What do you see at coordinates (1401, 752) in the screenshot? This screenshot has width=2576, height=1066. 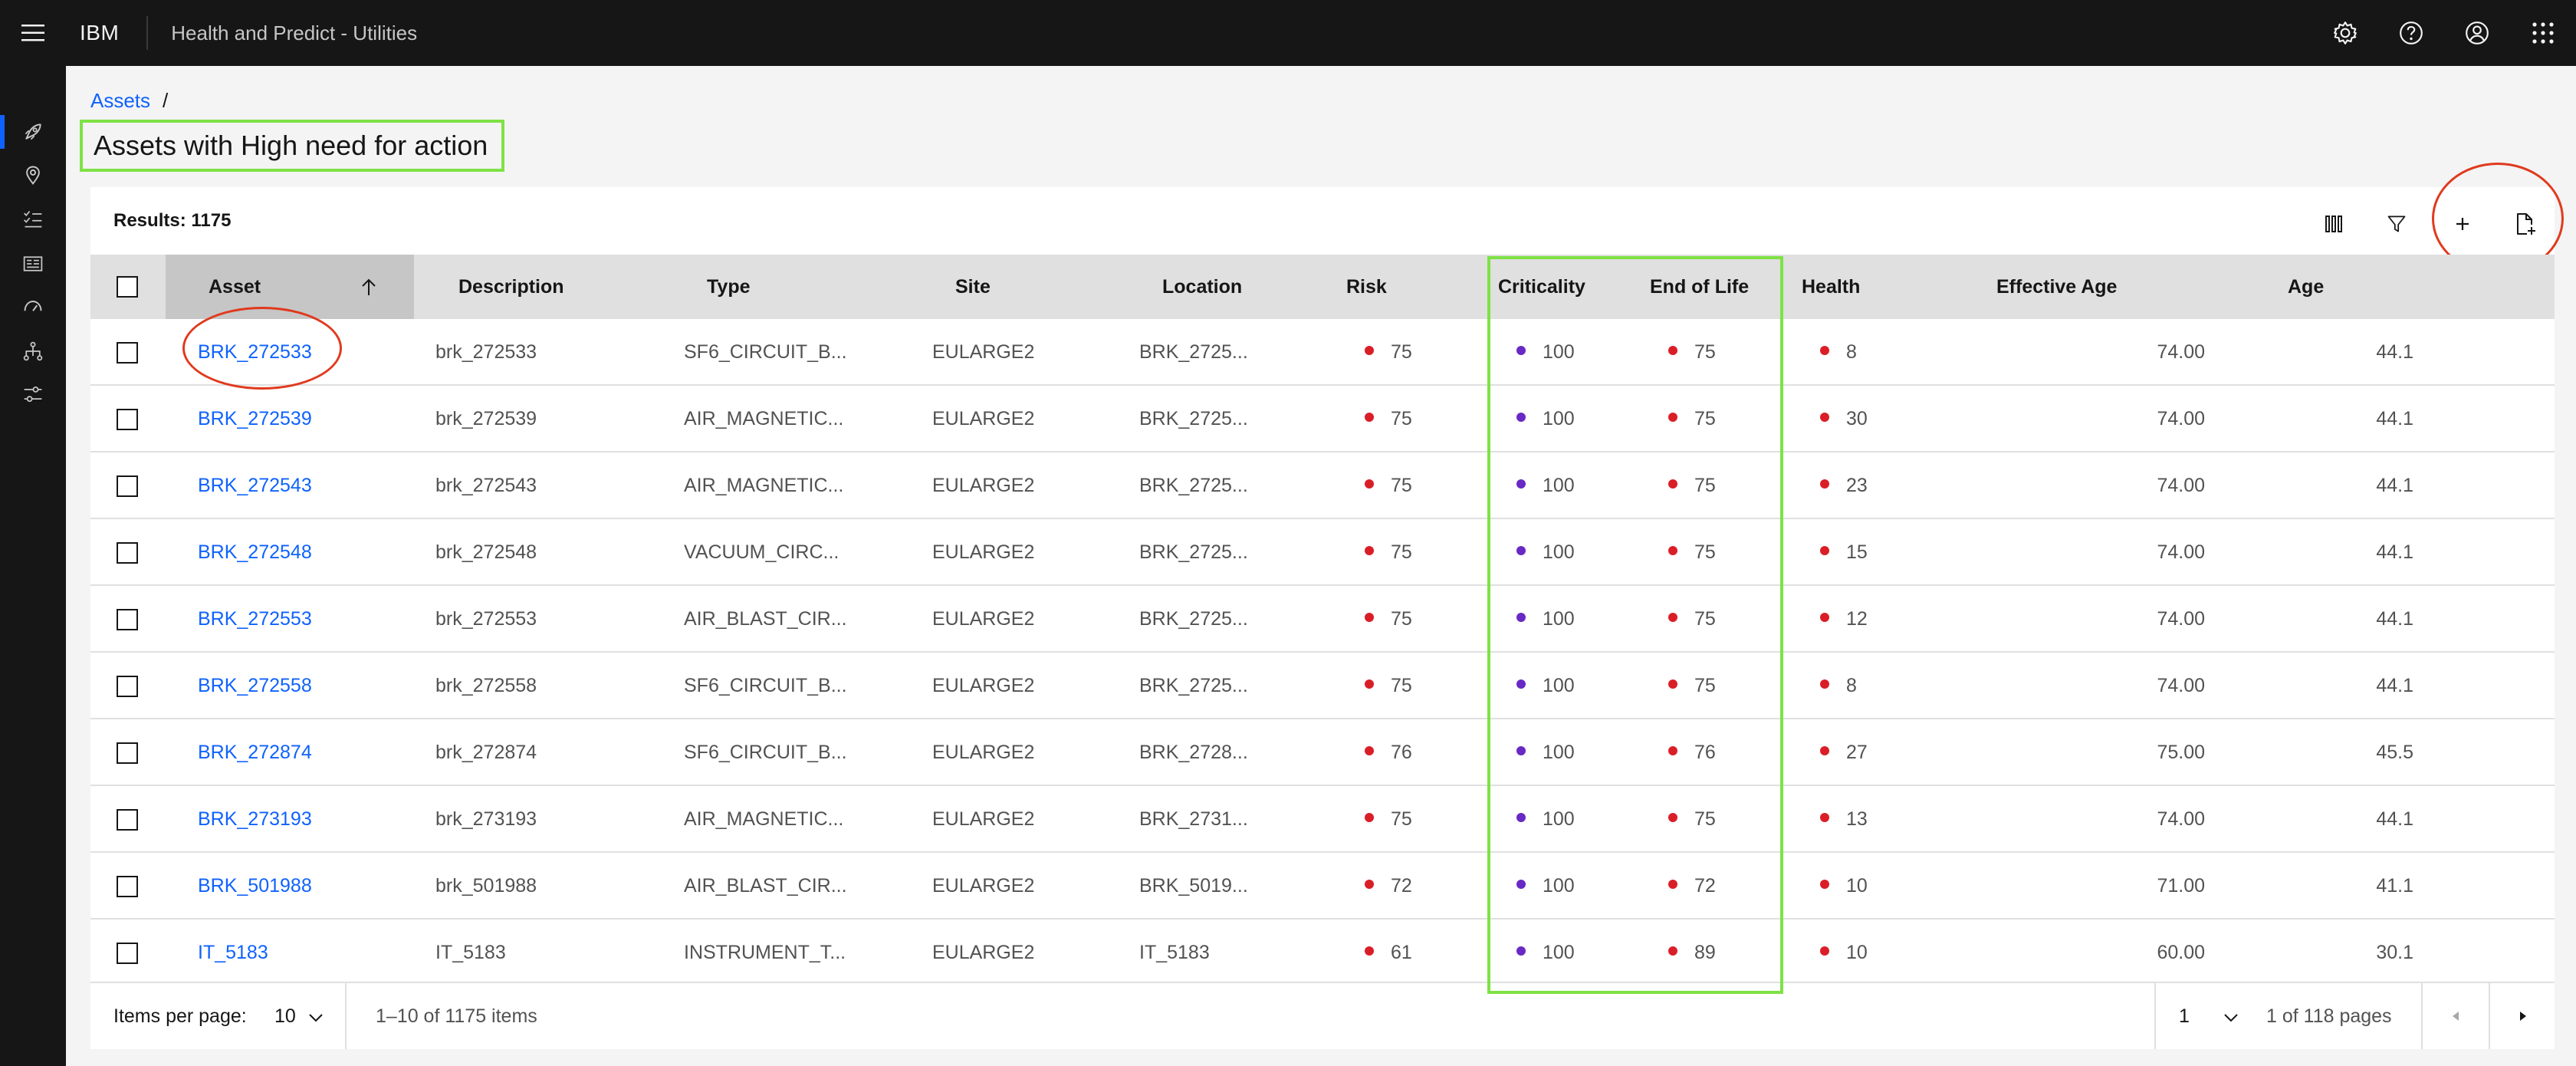 I see `cell-risk-value: 76` at bounding box center [1401, 752].